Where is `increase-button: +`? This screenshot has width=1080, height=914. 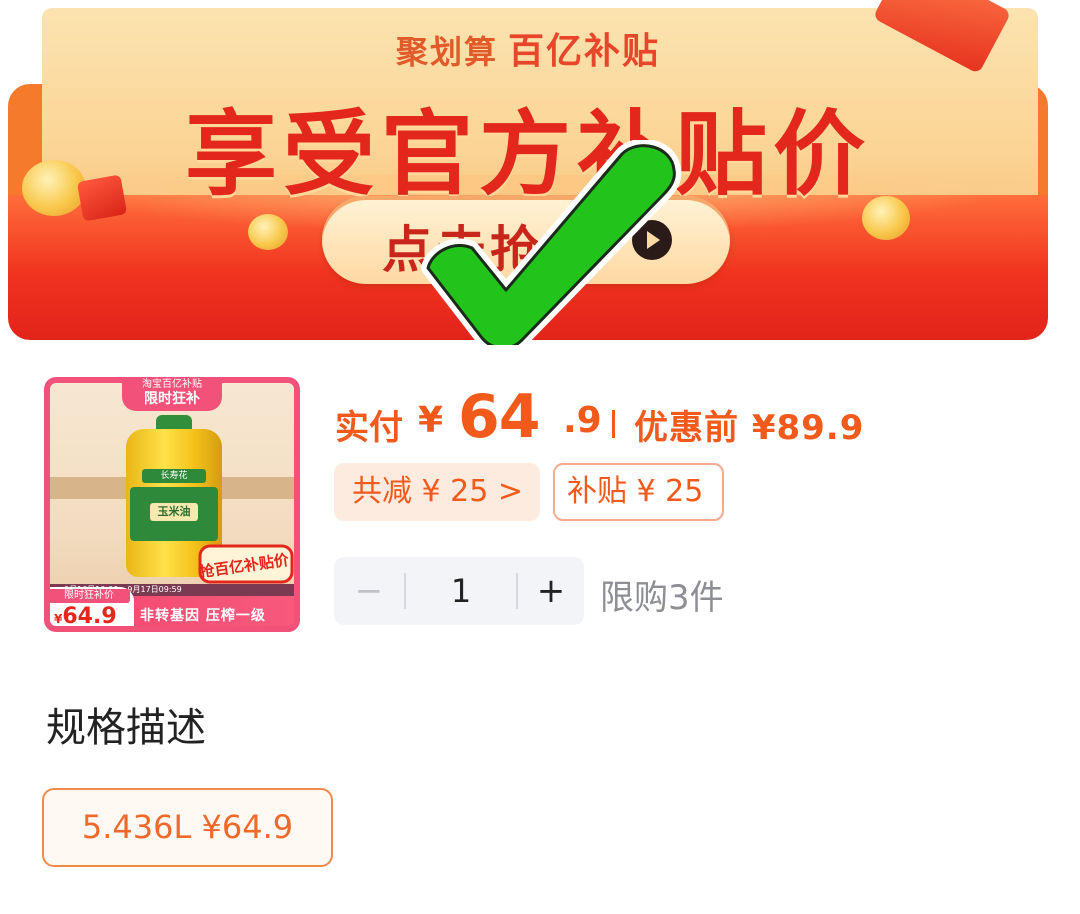 increase-button: + is located at coordinates (551, 591).